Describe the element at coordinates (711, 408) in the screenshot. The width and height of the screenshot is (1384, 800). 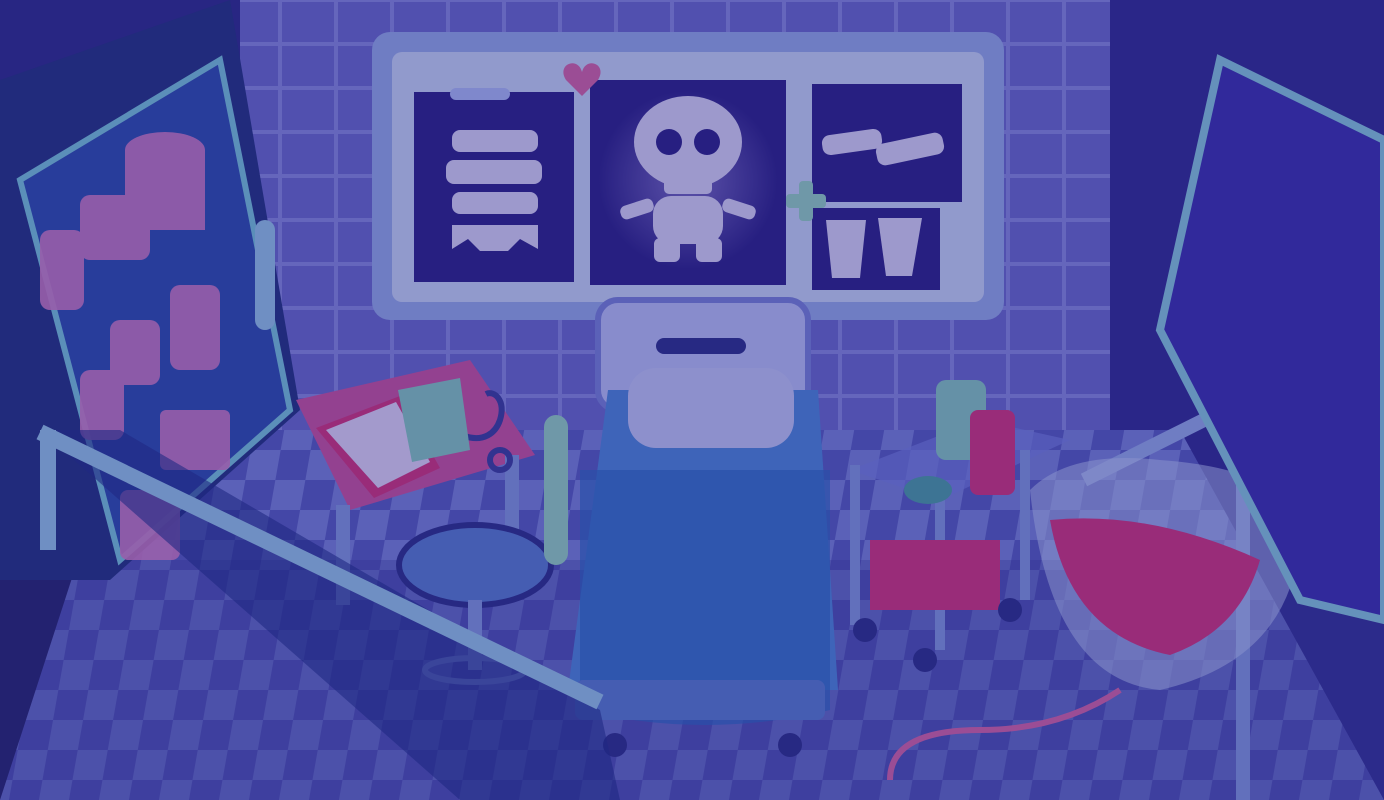
I see `pillow` at that location.